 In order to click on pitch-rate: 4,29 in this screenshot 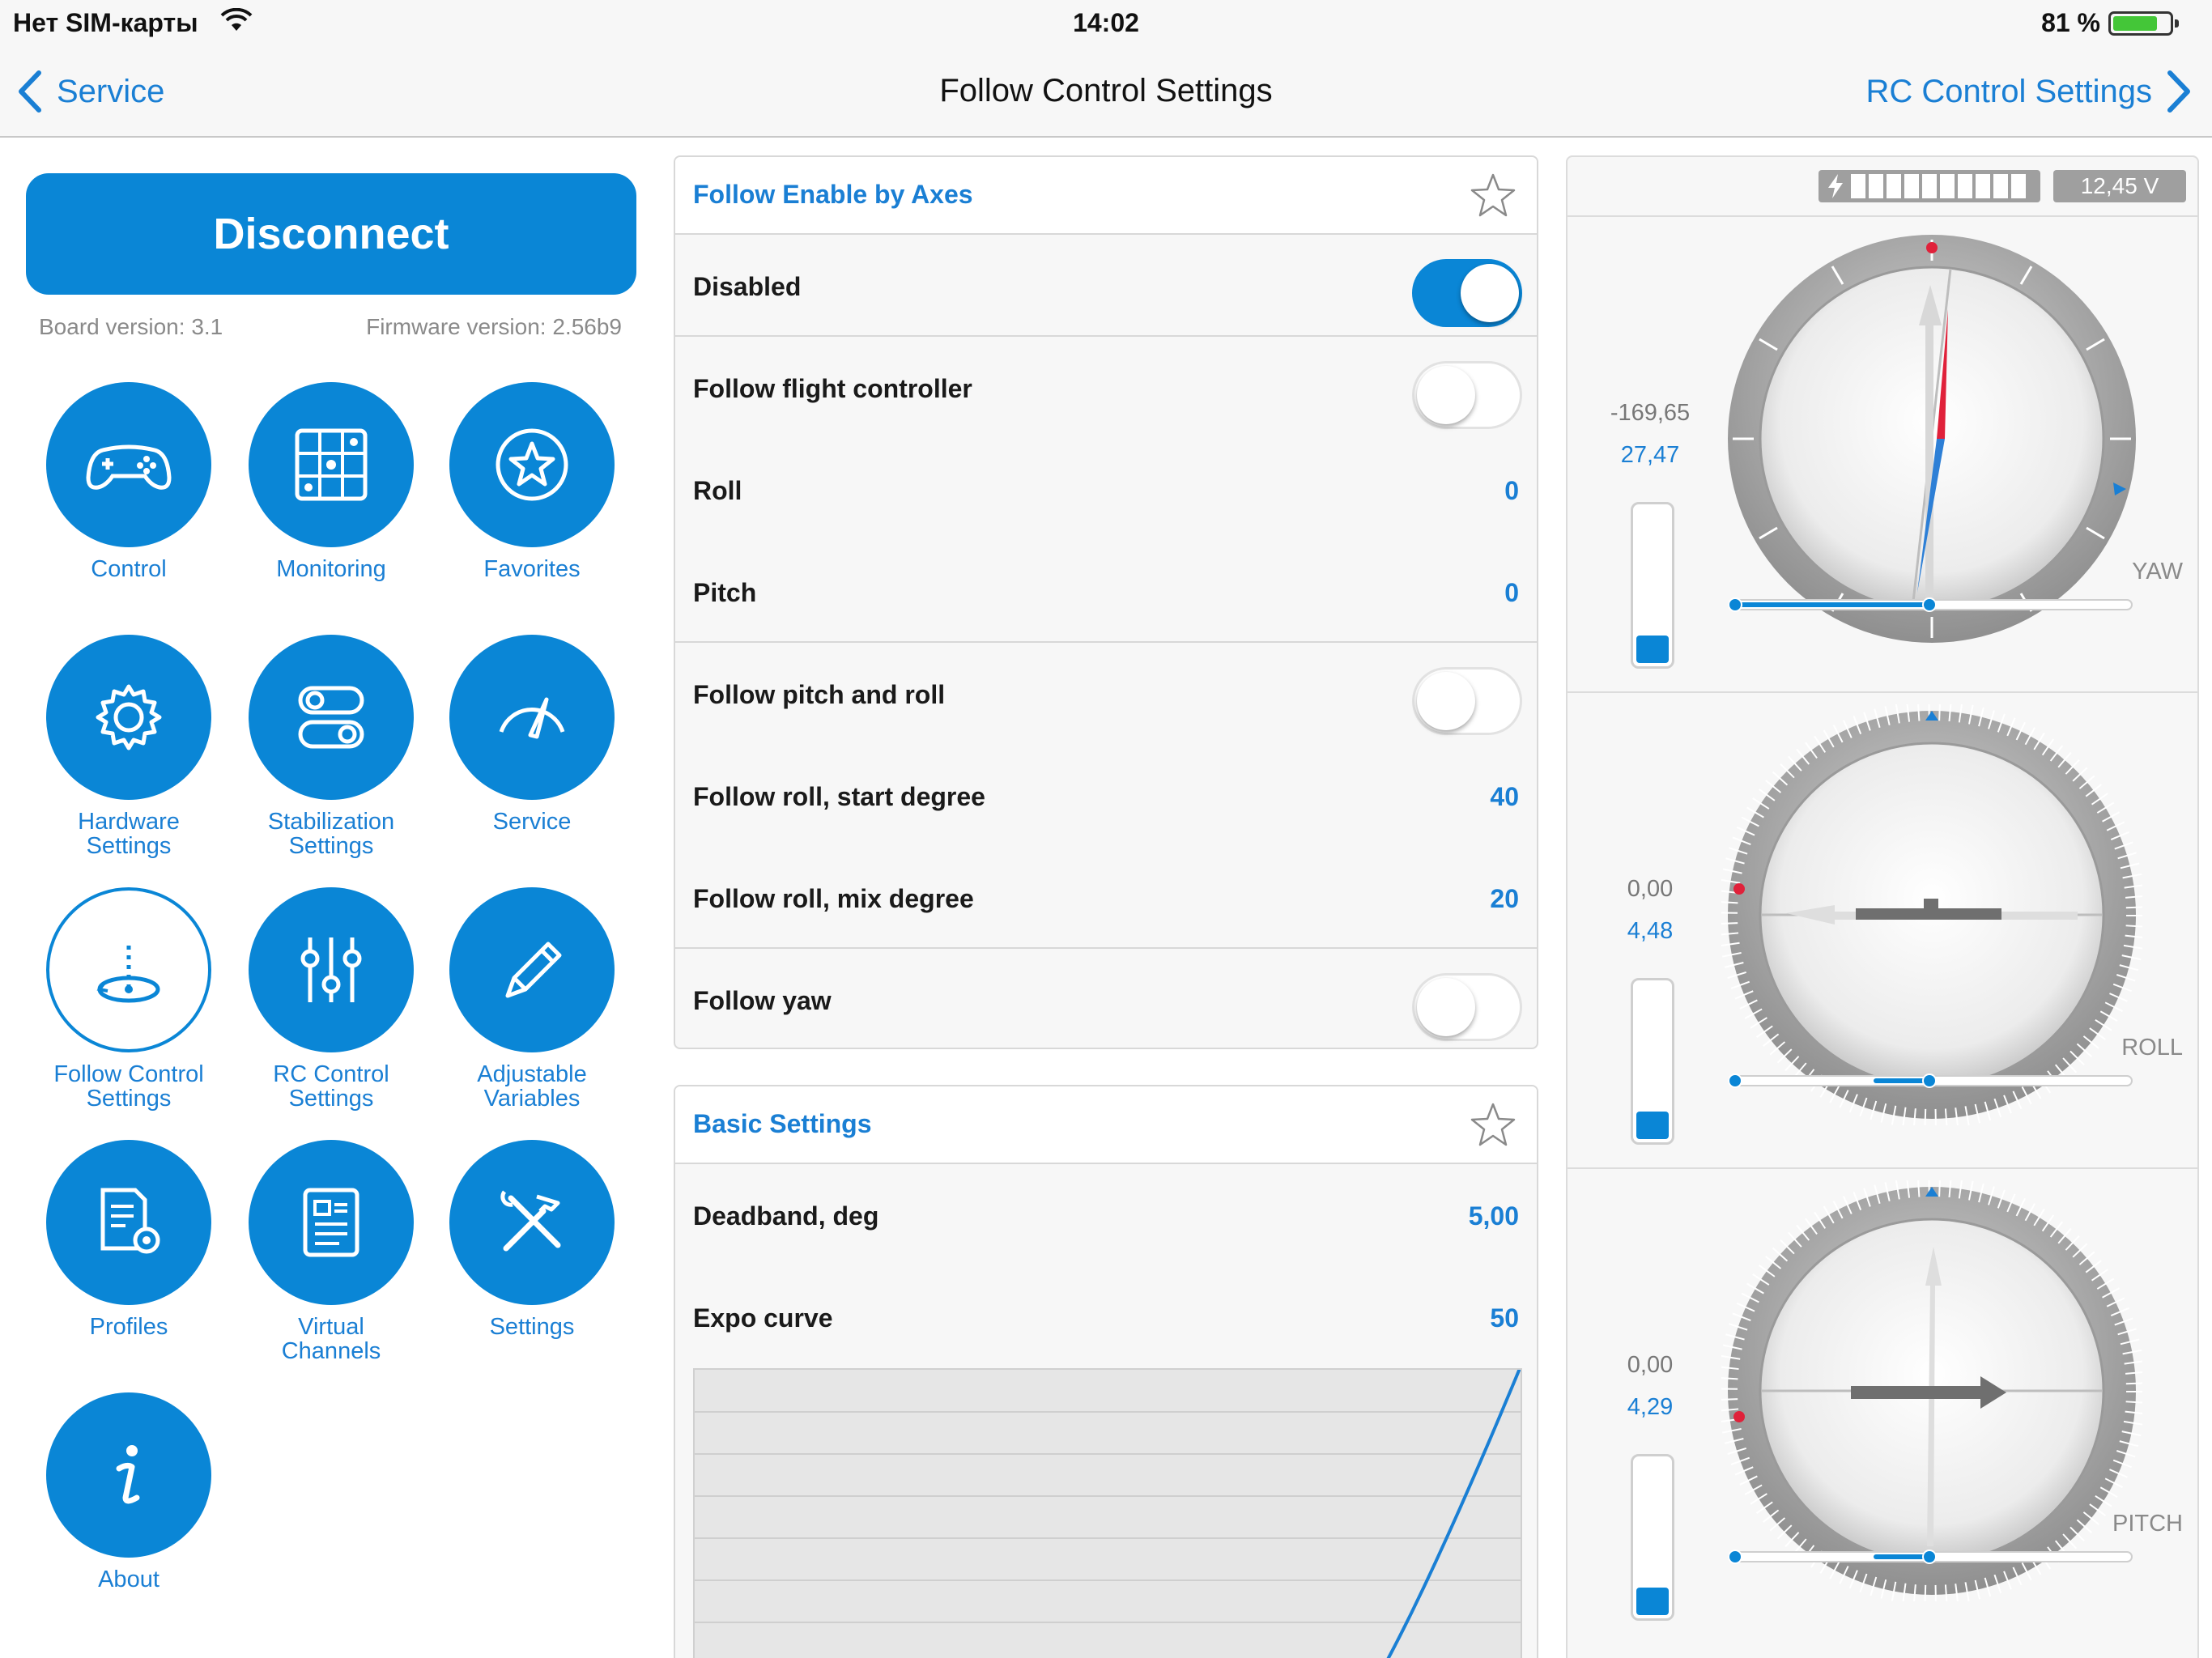, I will do `click(1650, 1407)`.